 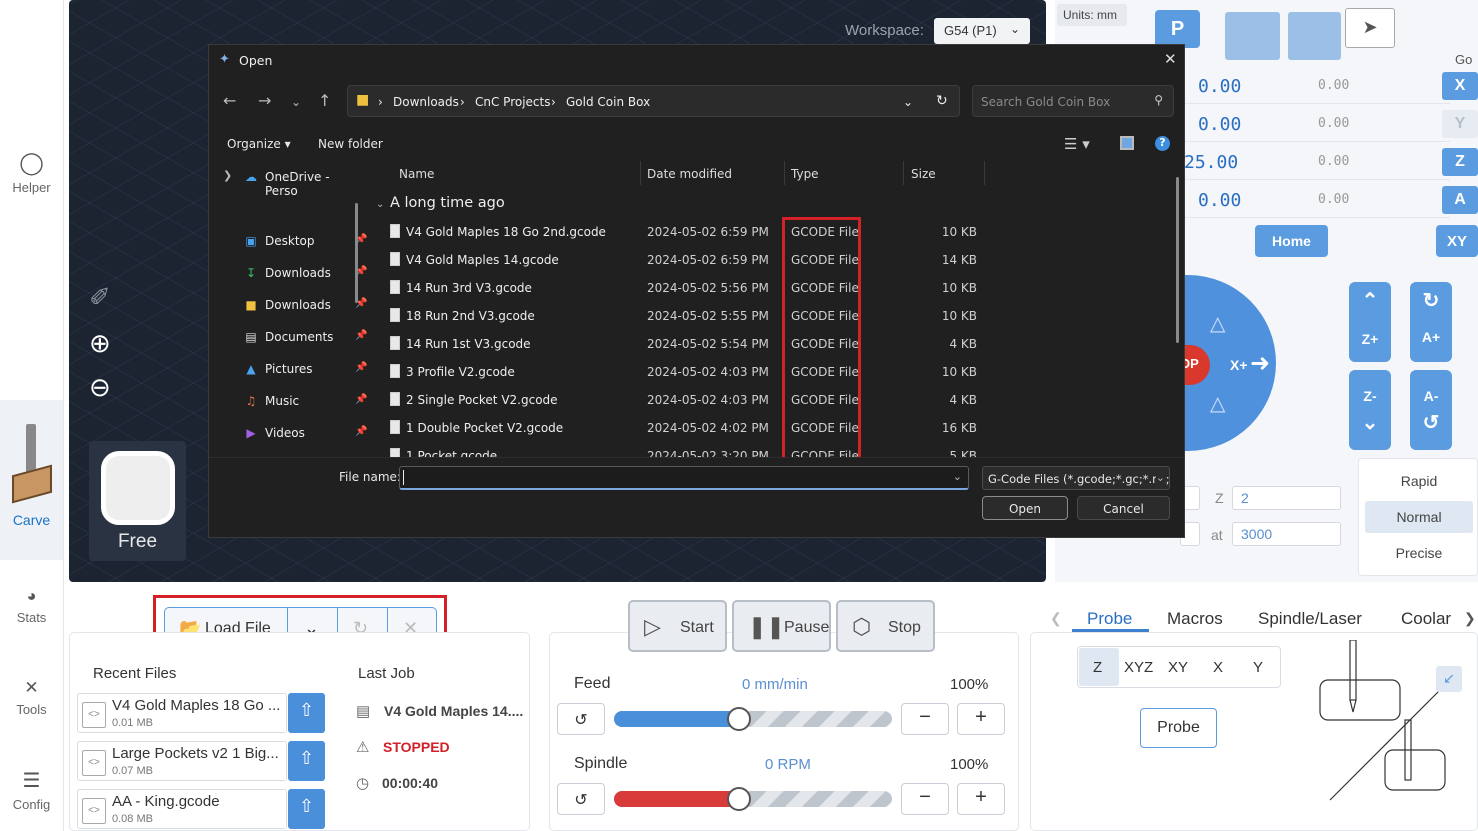 What do you see at coordinates (1162, 143) in the screenshot?
I see `help-icon: ?` at bounding box center [1162, 143].